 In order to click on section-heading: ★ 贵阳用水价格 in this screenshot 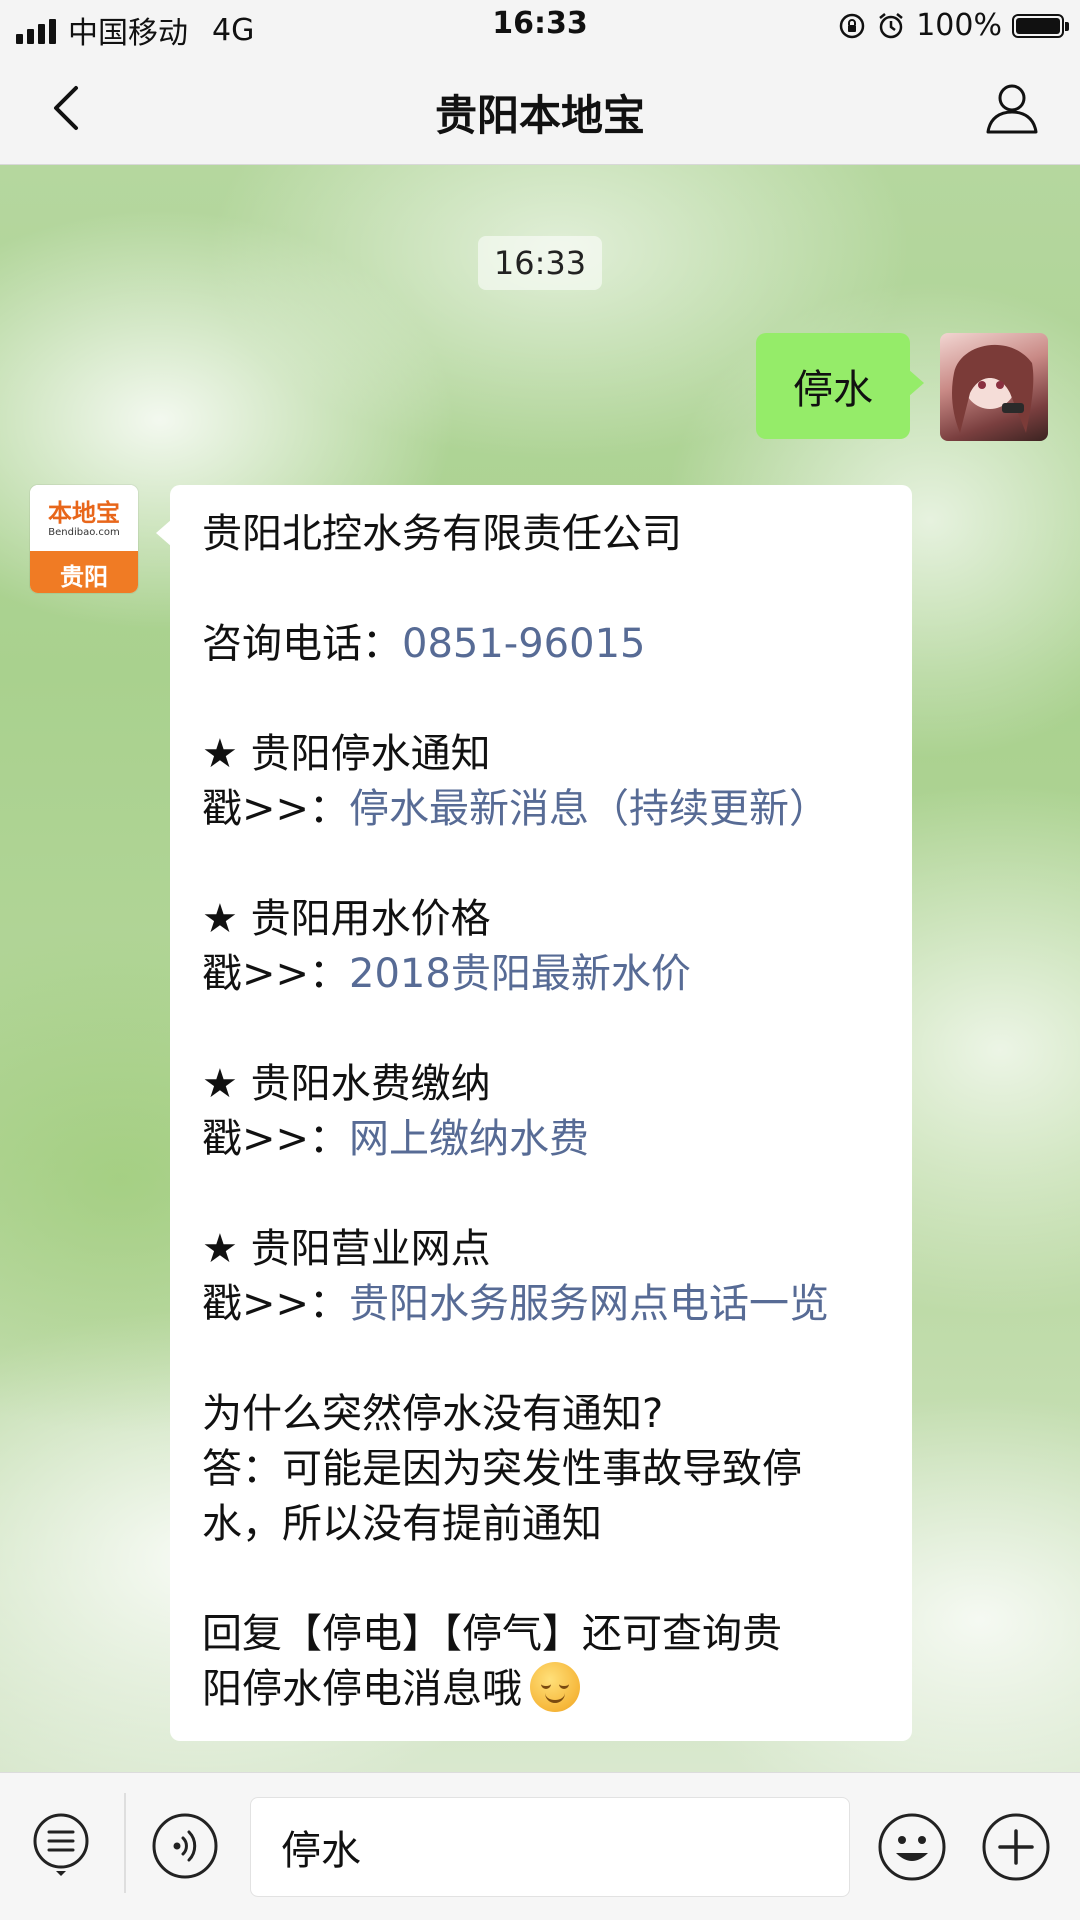, I will do `click(547, 919)`.